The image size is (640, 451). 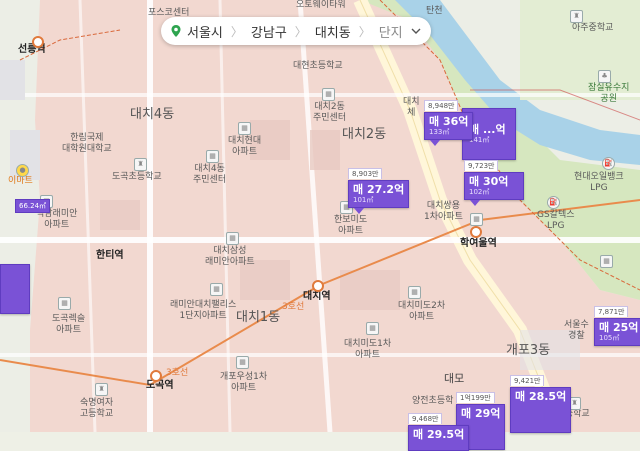 I want to click on label-daechi-ssangyong: 대치쌍용 1차아파트, so click(x=443, y=211).